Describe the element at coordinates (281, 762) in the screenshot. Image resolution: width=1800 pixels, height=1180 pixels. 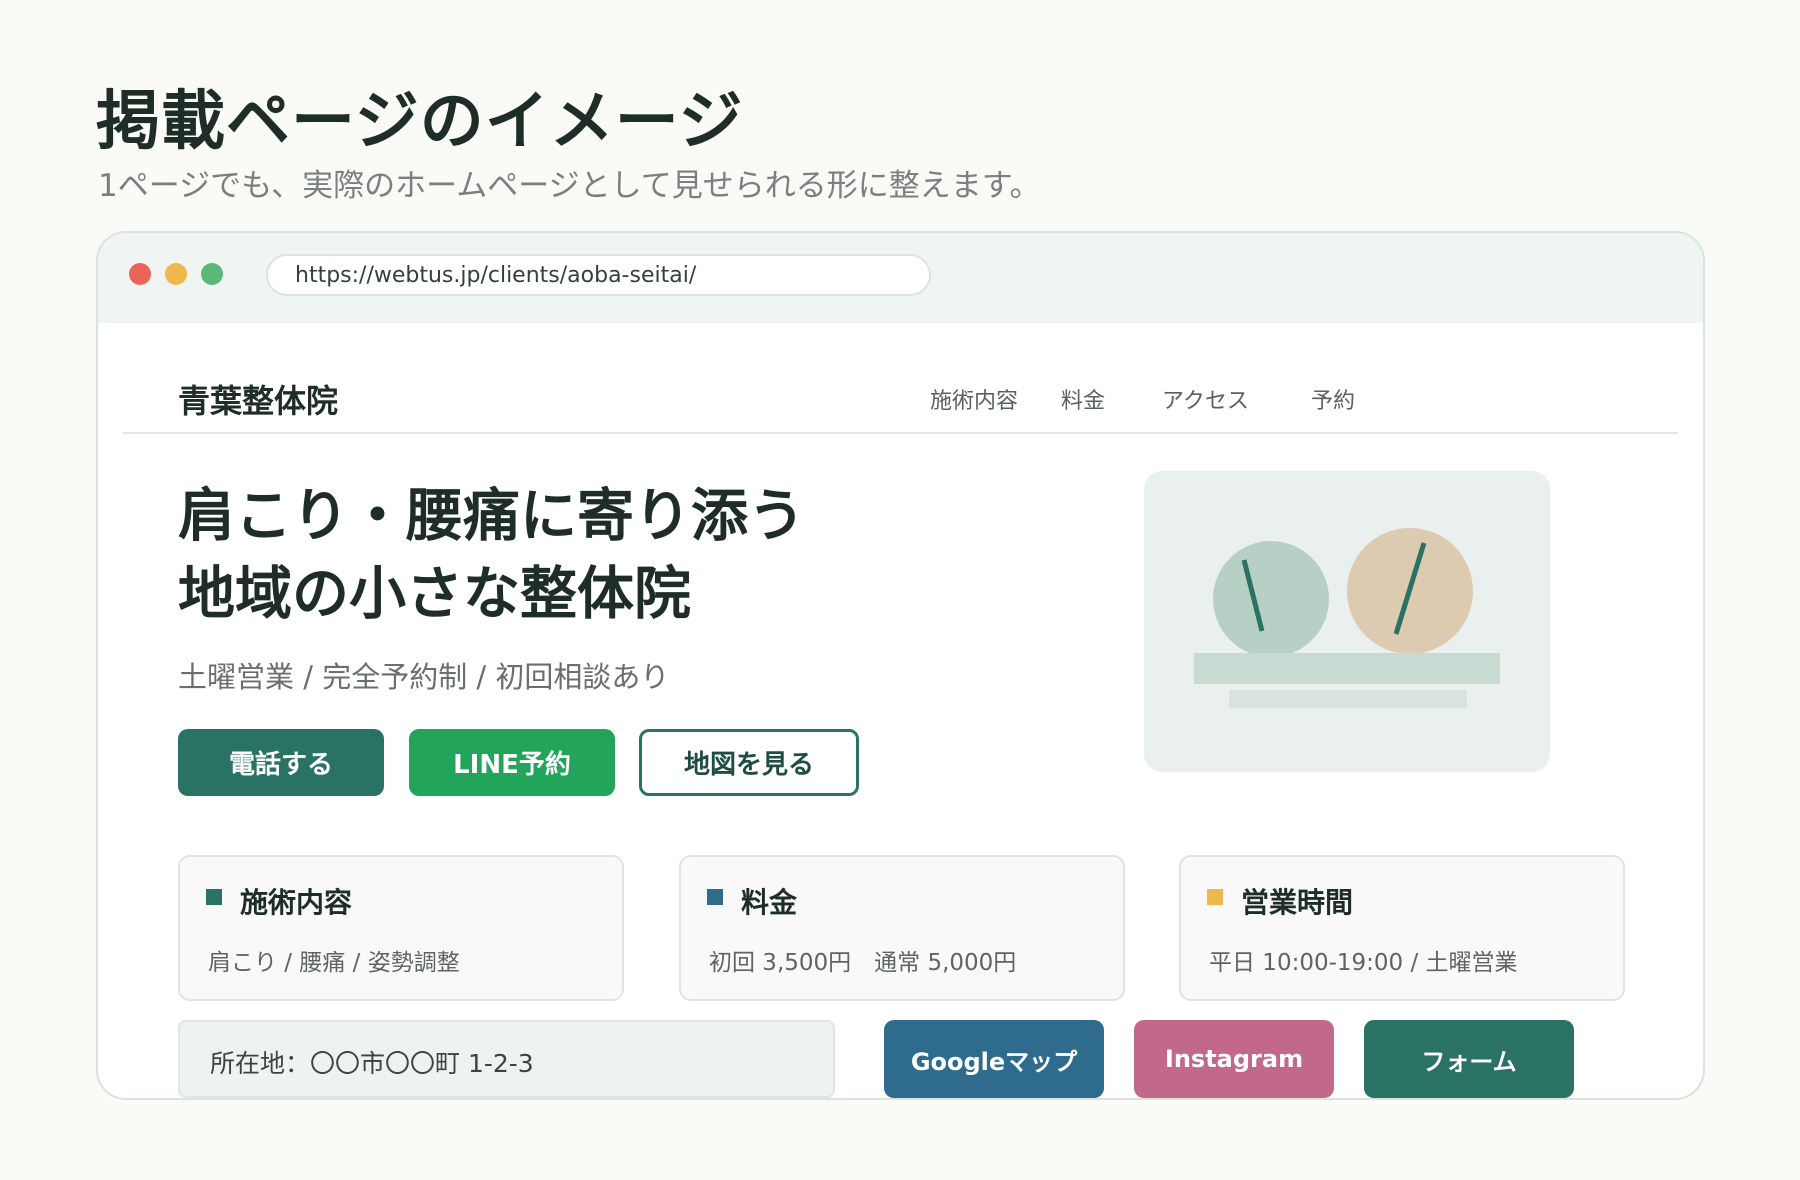
I see `call-button: 電話する` at that location.